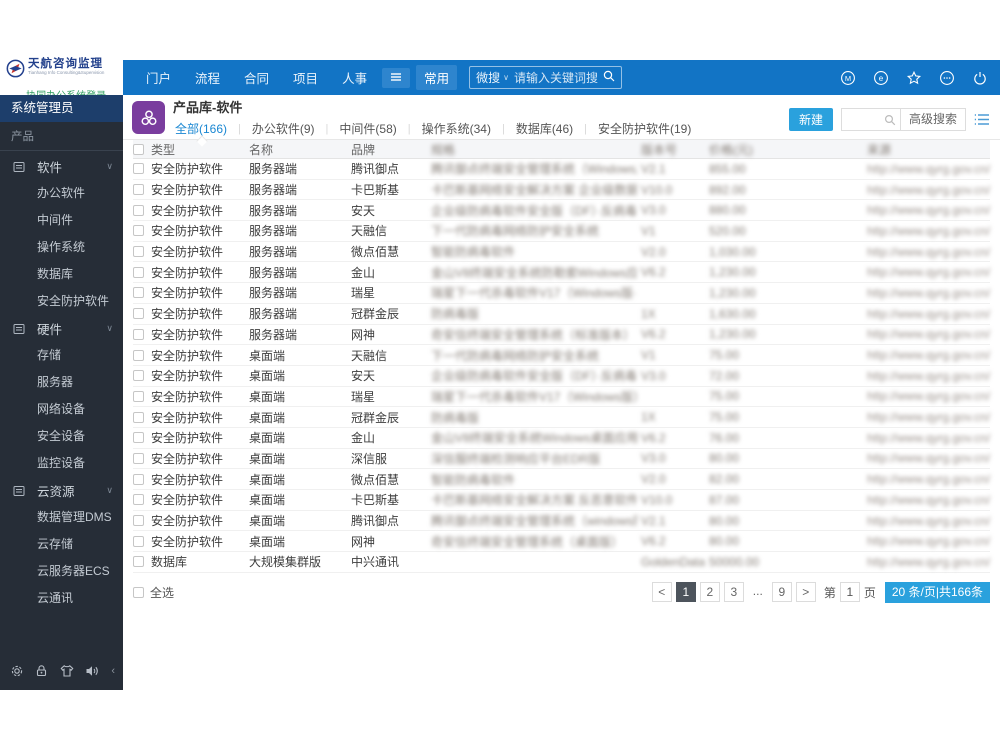 Image resolution: width=1000 pixels, height=750 pixels. What do you see at coordinates (61, 436) in the screenshot?
I see `sidebar-item-1-3: 安全设备` at bounding box center [61, 436].